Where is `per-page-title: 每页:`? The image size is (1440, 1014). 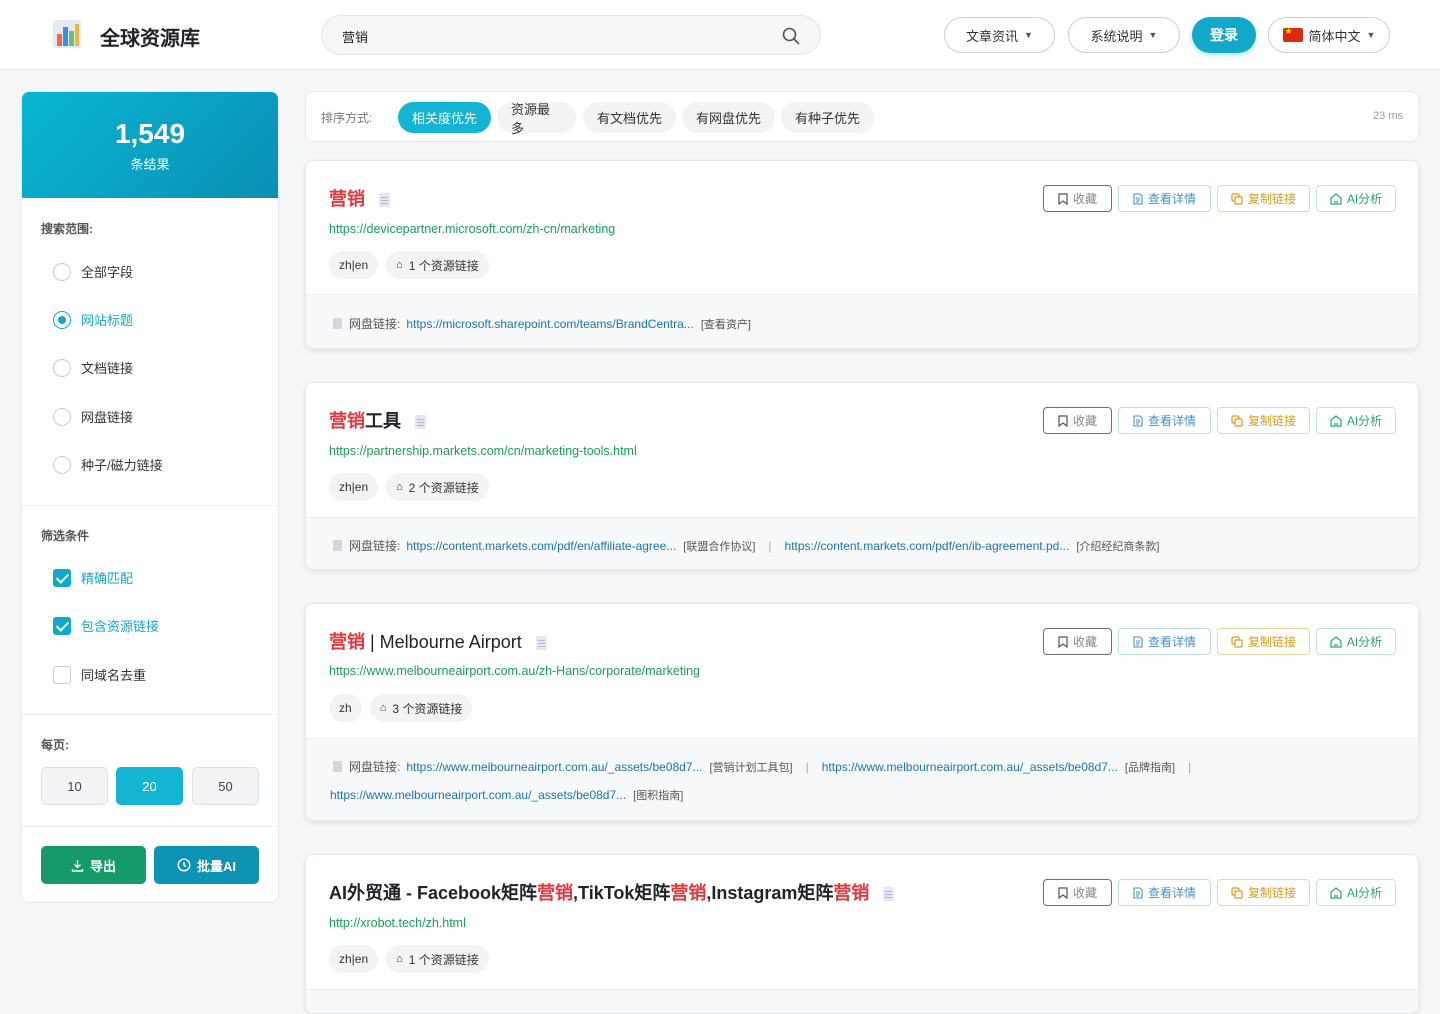 per-page-title: 每页: is located at coordinates (55, 745).